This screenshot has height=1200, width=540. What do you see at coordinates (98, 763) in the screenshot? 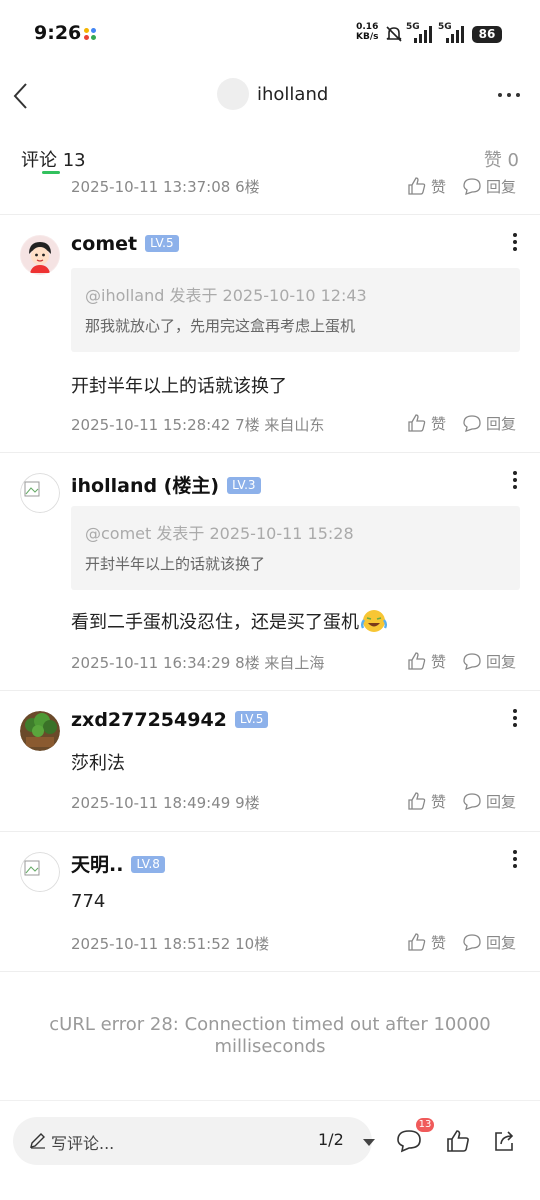
I see `comment-body: 莎利法` at bounding box center [98, 763].